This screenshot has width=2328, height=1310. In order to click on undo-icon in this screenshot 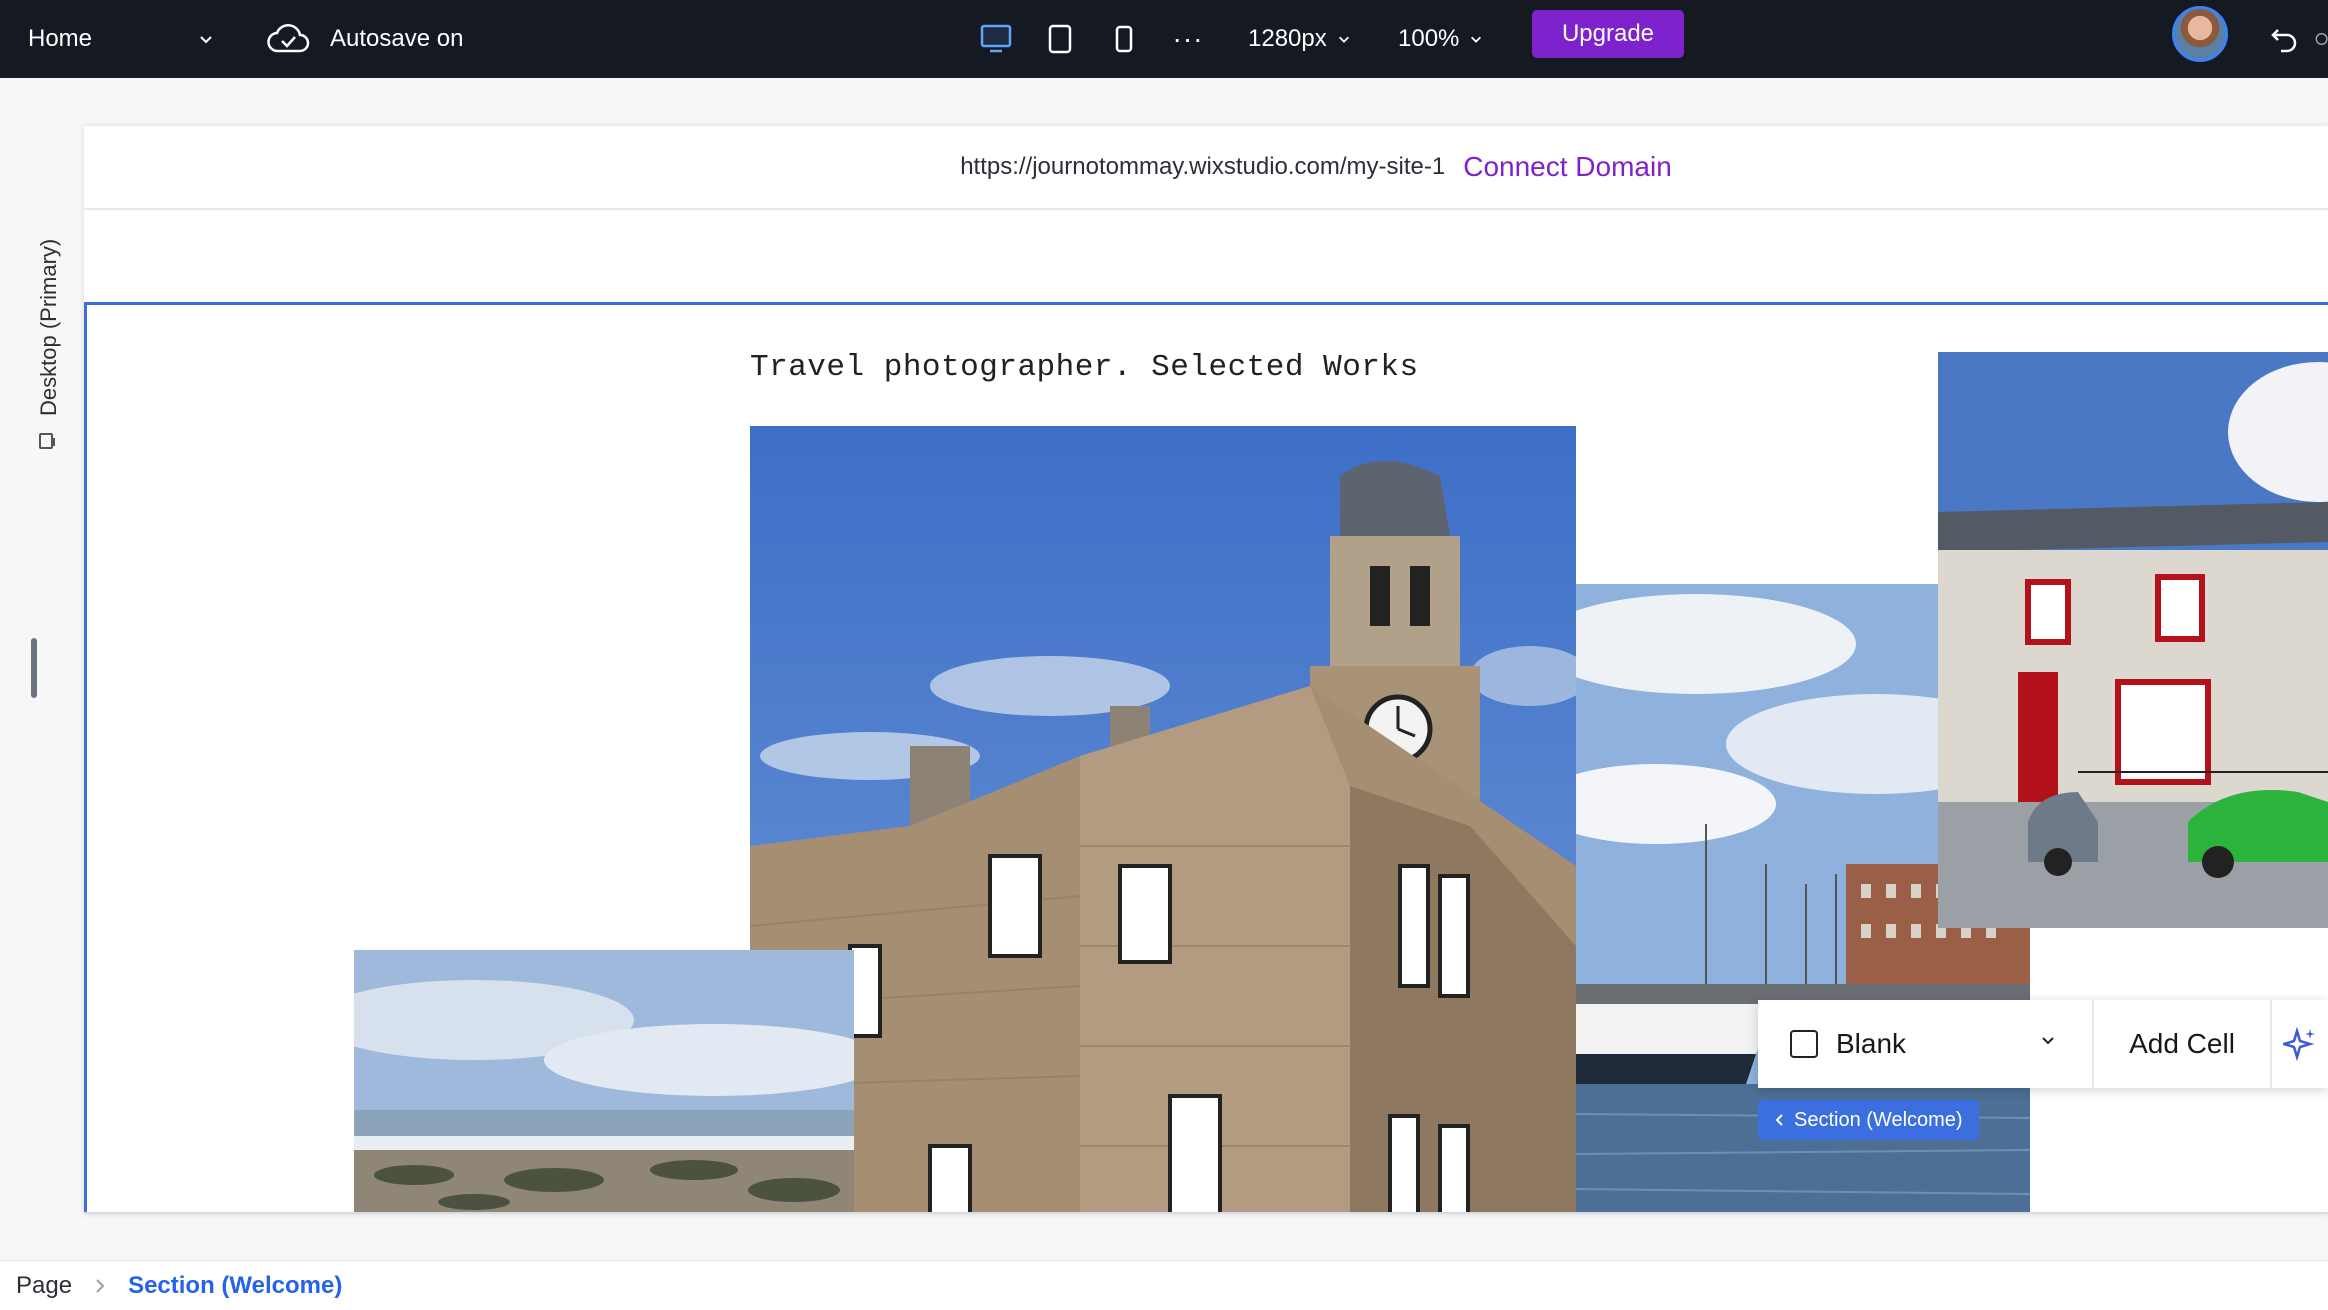, I will do `click(2284, 41)`.